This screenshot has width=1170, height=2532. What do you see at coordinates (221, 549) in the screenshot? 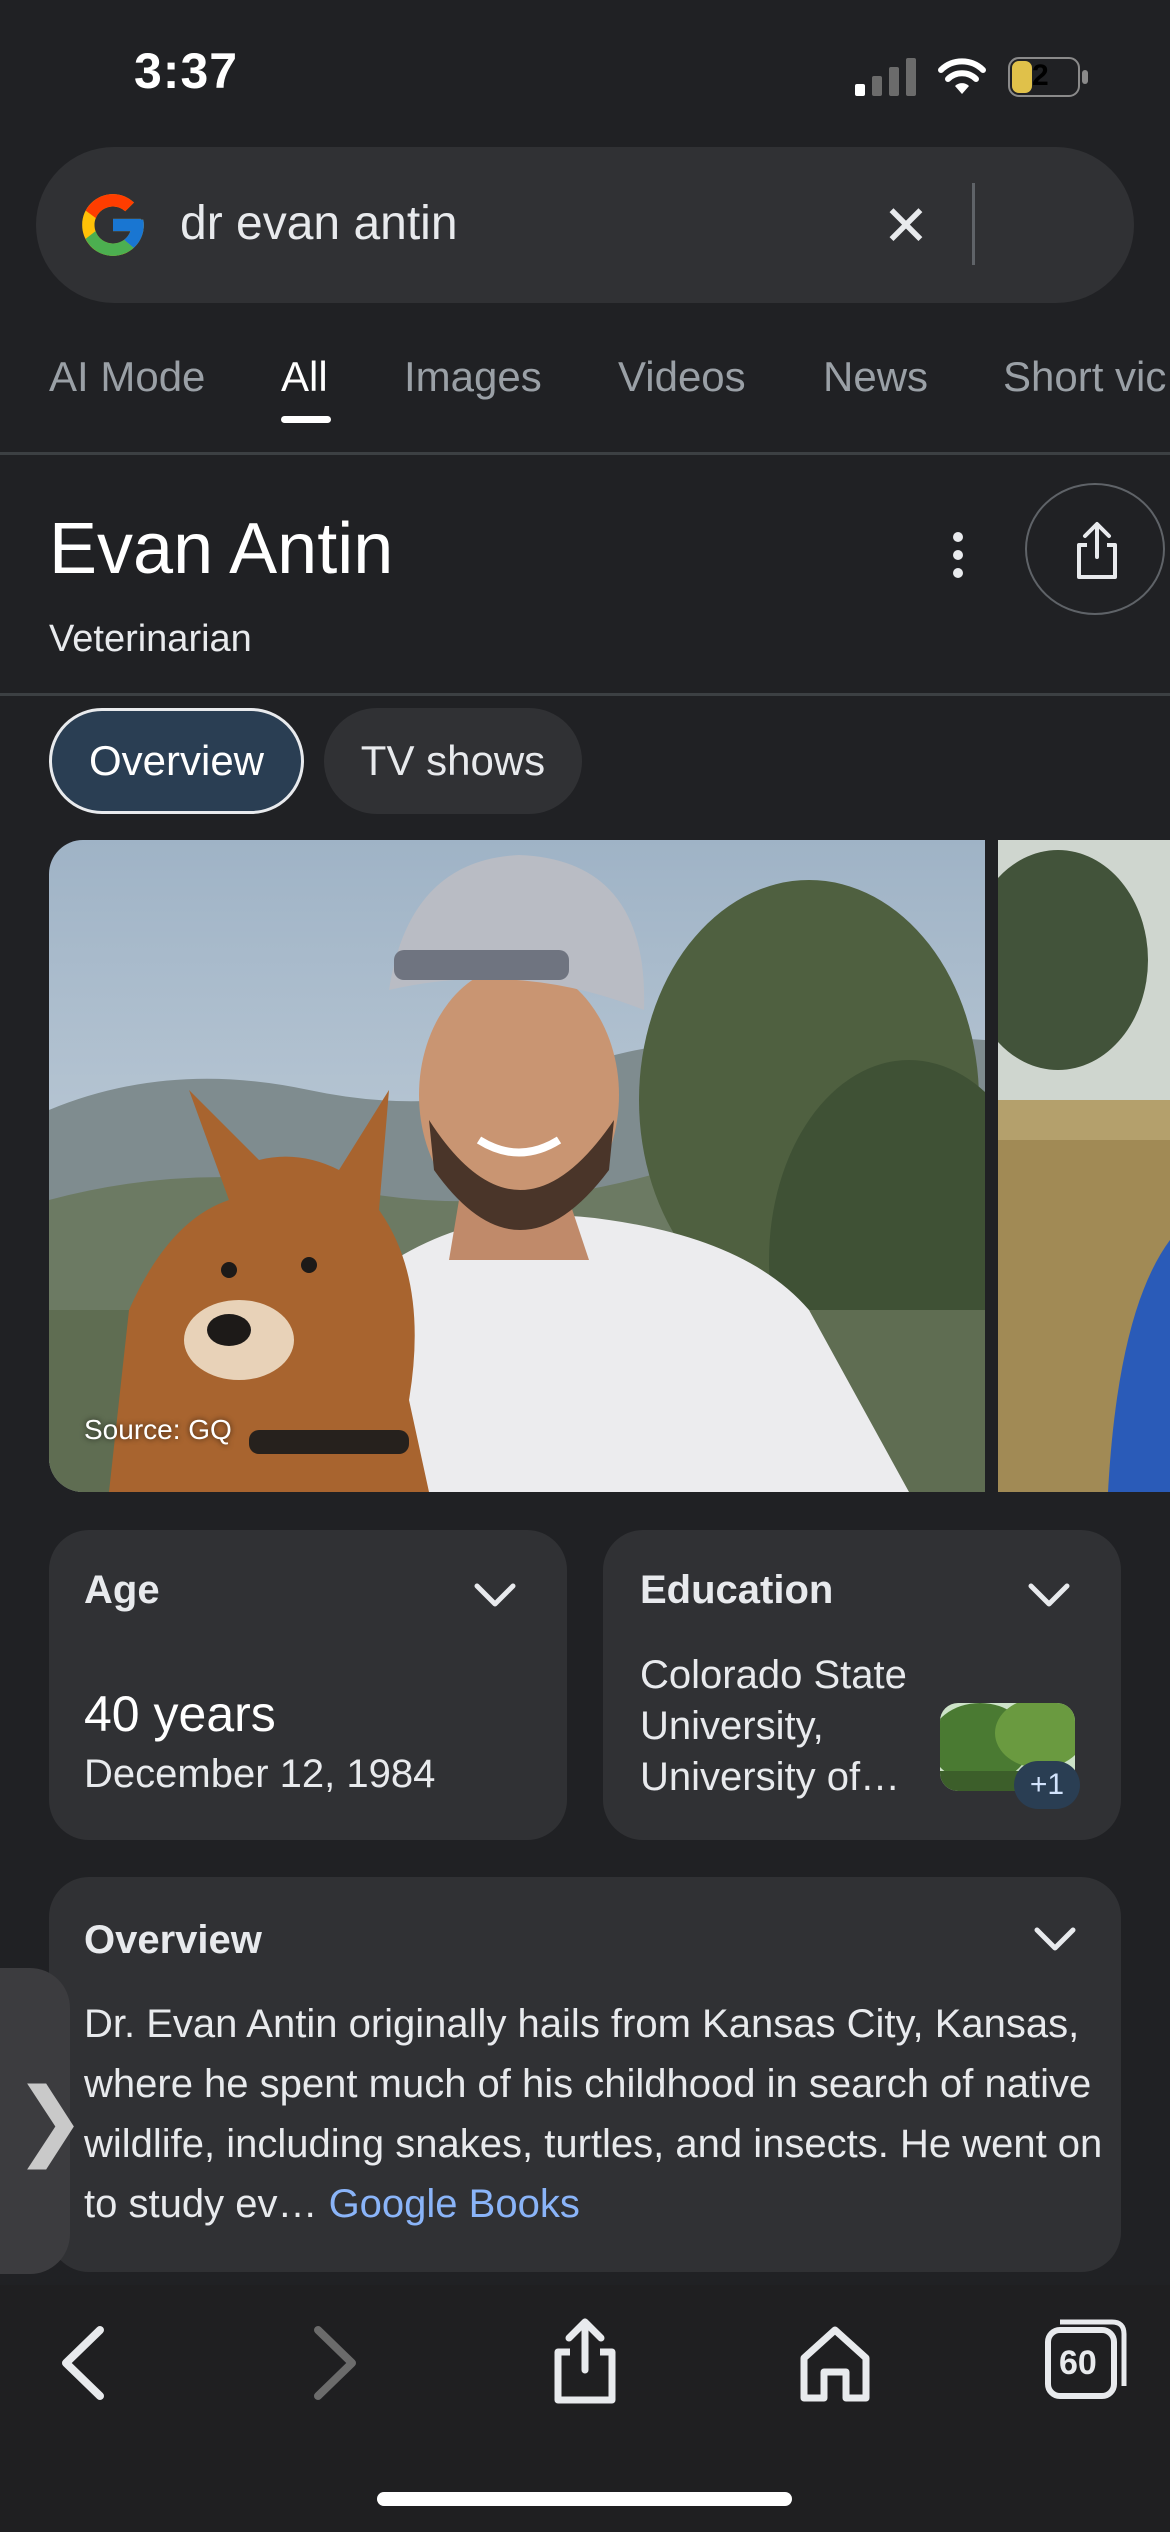
I see `page-title: Evan Antin` at bounding box center [221, 549].